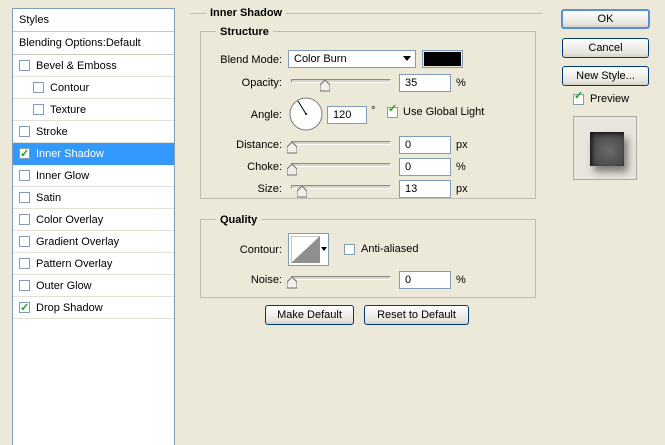 This screenshot has height=445, width=665. What do you see at coordinates (261, 83) in the screenshot?
I see `opacity-label: Opacity:` at bounding box center [261, 83].